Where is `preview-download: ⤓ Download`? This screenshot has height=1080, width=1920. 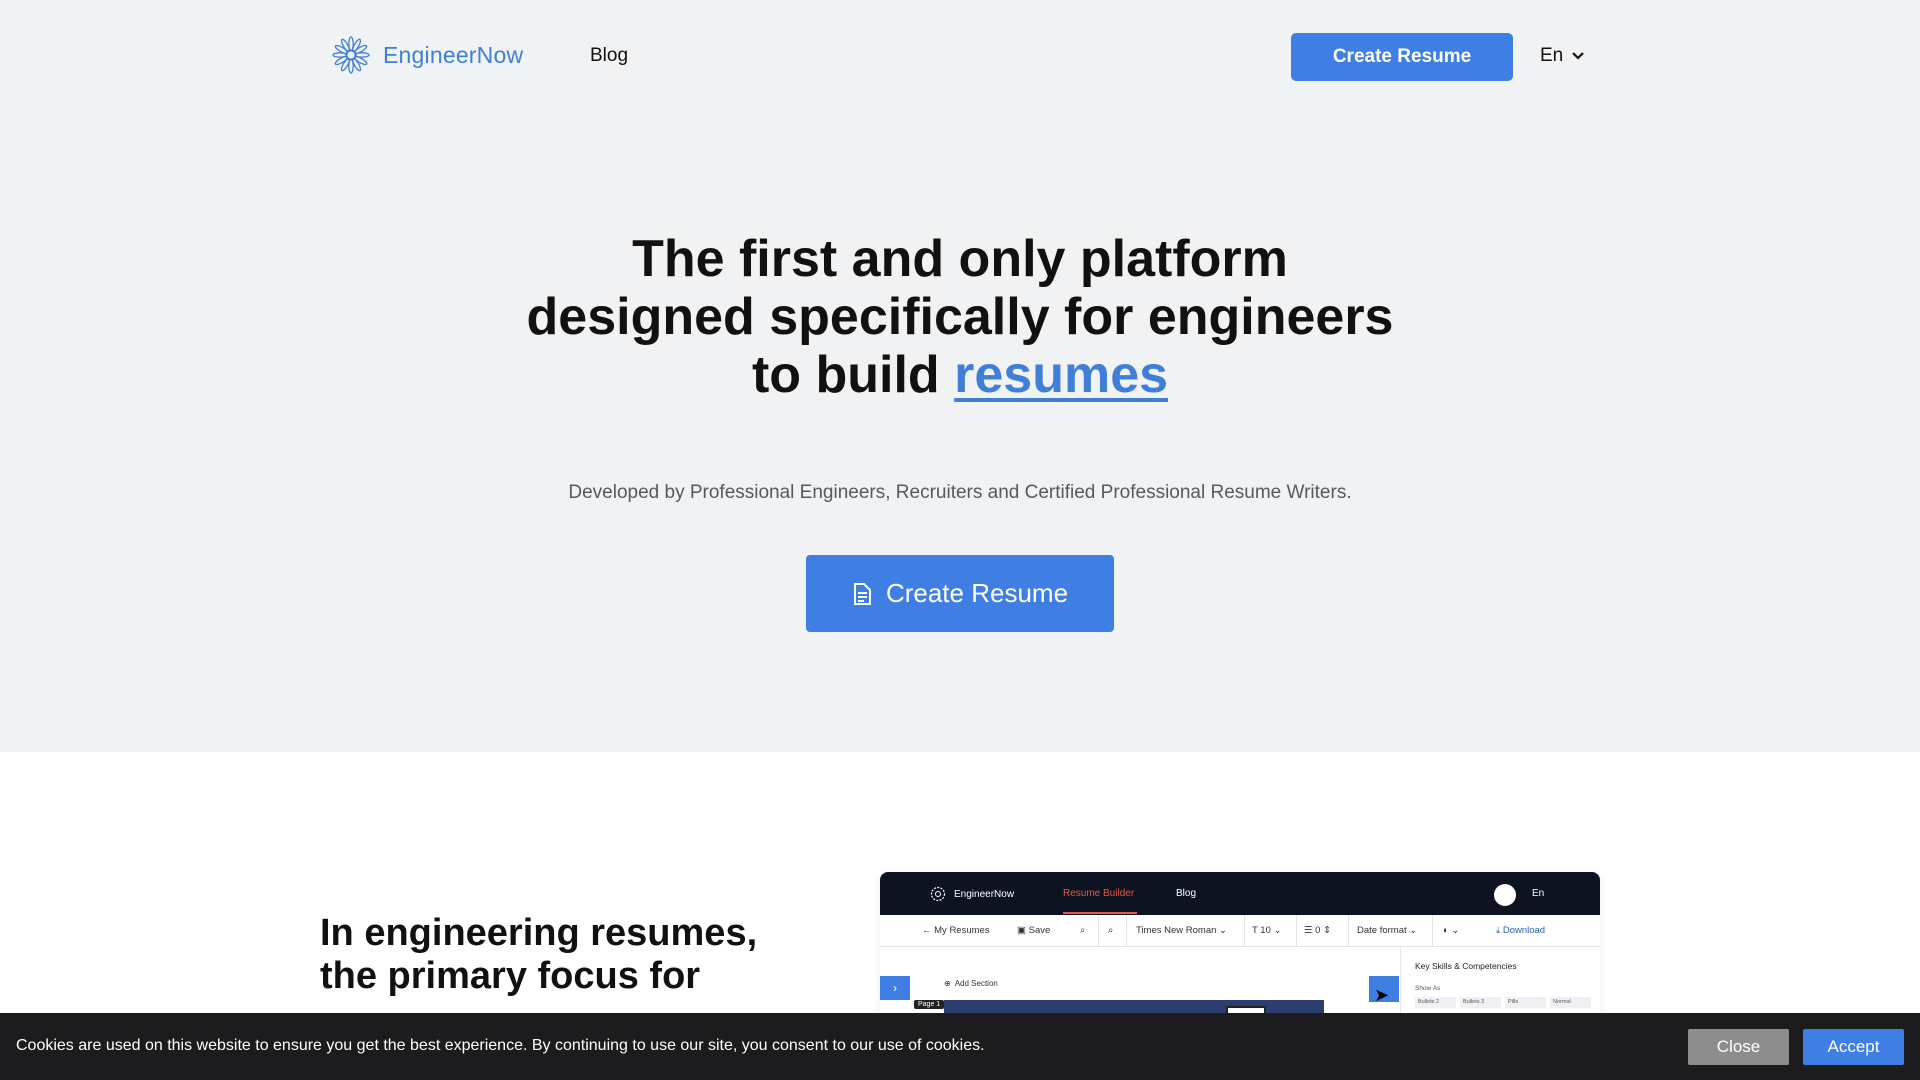 preview-download: ⤓ Download is located at coordinates (1521, 930).